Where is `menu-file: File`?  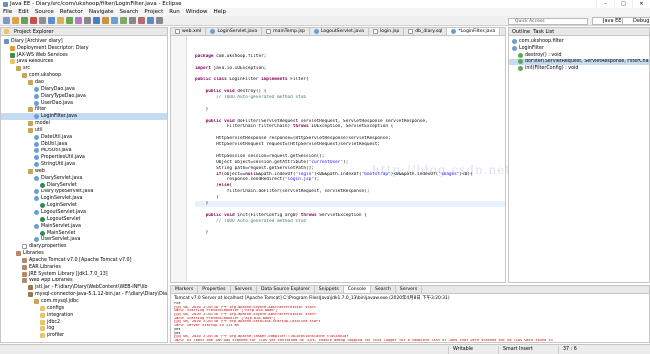
menu-file: File is located at coordinates (7, 12).